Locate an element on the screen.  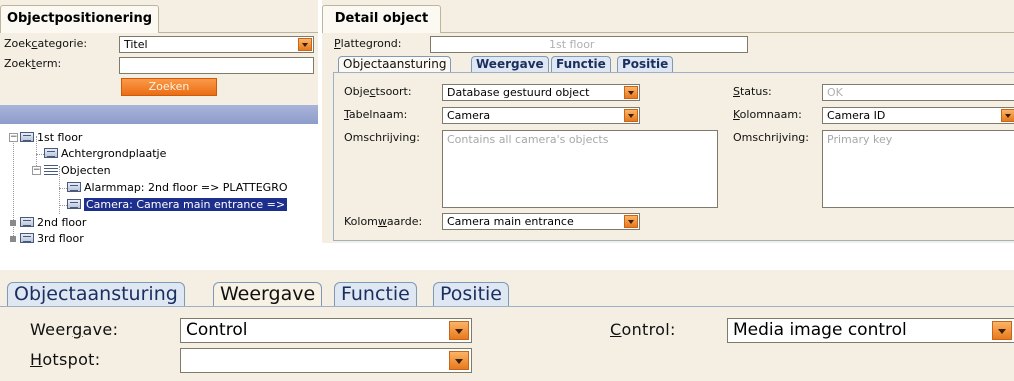
list-icon is located at coordinates (51, 170).